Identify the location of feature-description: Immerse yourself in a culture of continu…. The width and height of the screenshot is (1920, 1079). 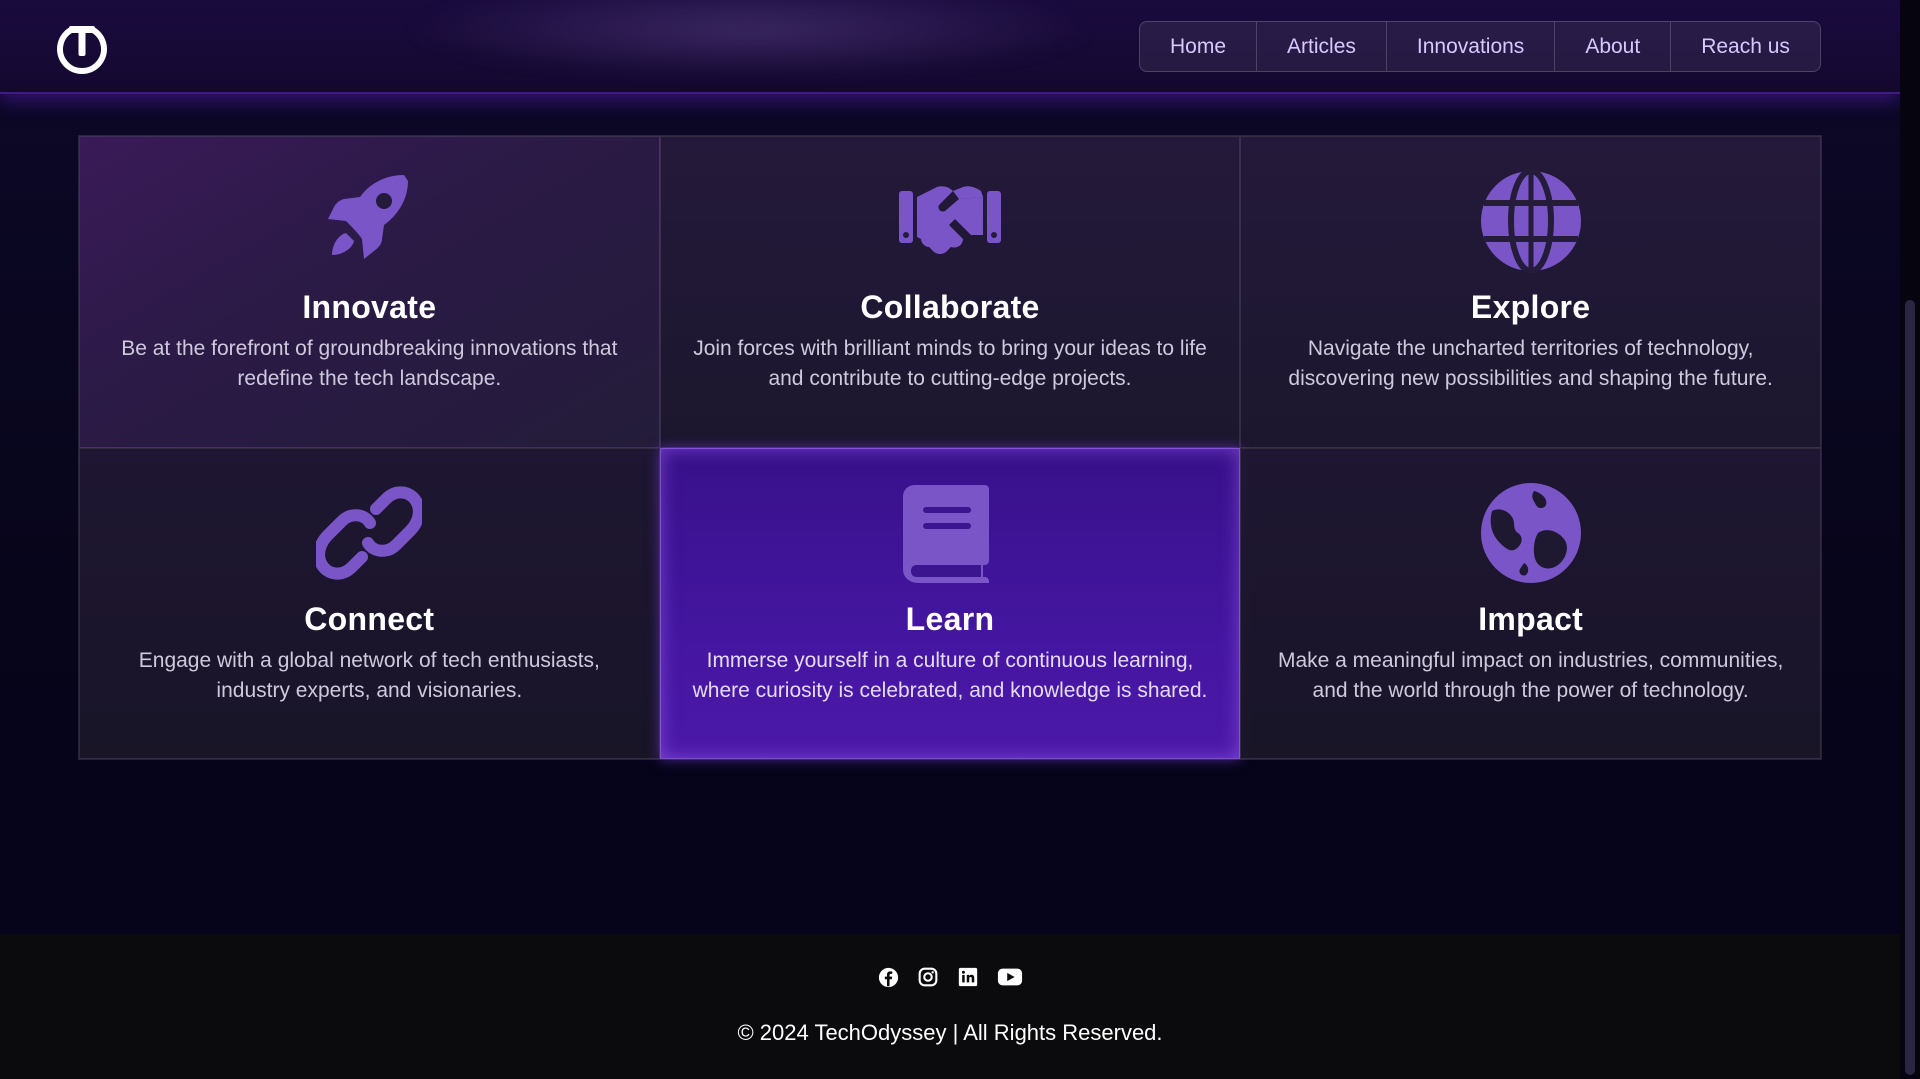
(950, 675).